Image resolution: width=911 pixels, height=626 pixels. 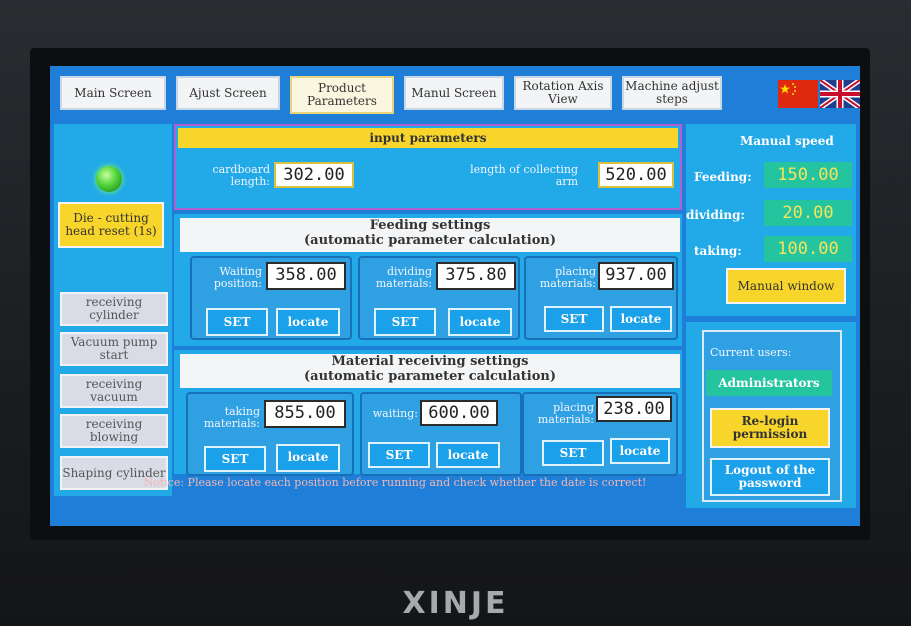 I want to click on waiting-position-locate-button: locate, so click(x=308, y=322).